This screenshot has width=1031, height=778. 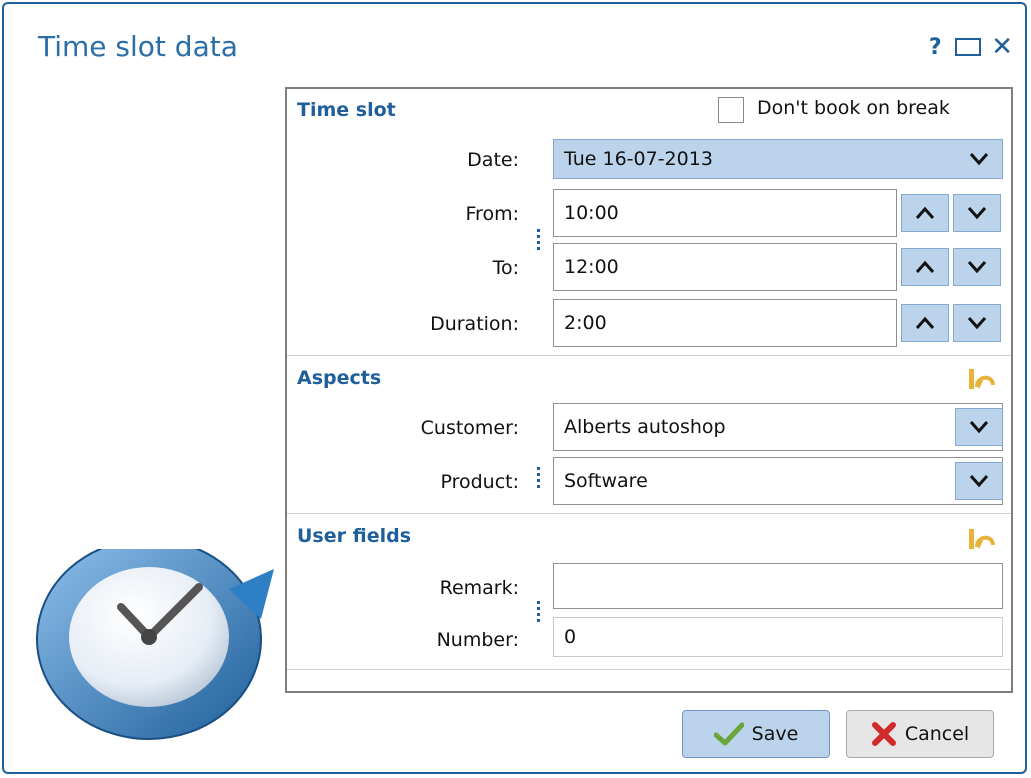 I want to click on duration-label: Duration:, so click(x=474, y=324).